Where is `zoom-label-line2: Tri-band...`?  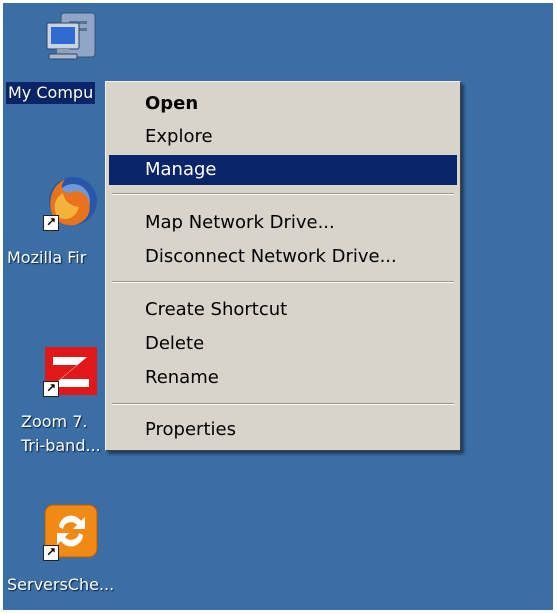 zoom-label-line2: Tri-band... is located at coordinates (61, 445).